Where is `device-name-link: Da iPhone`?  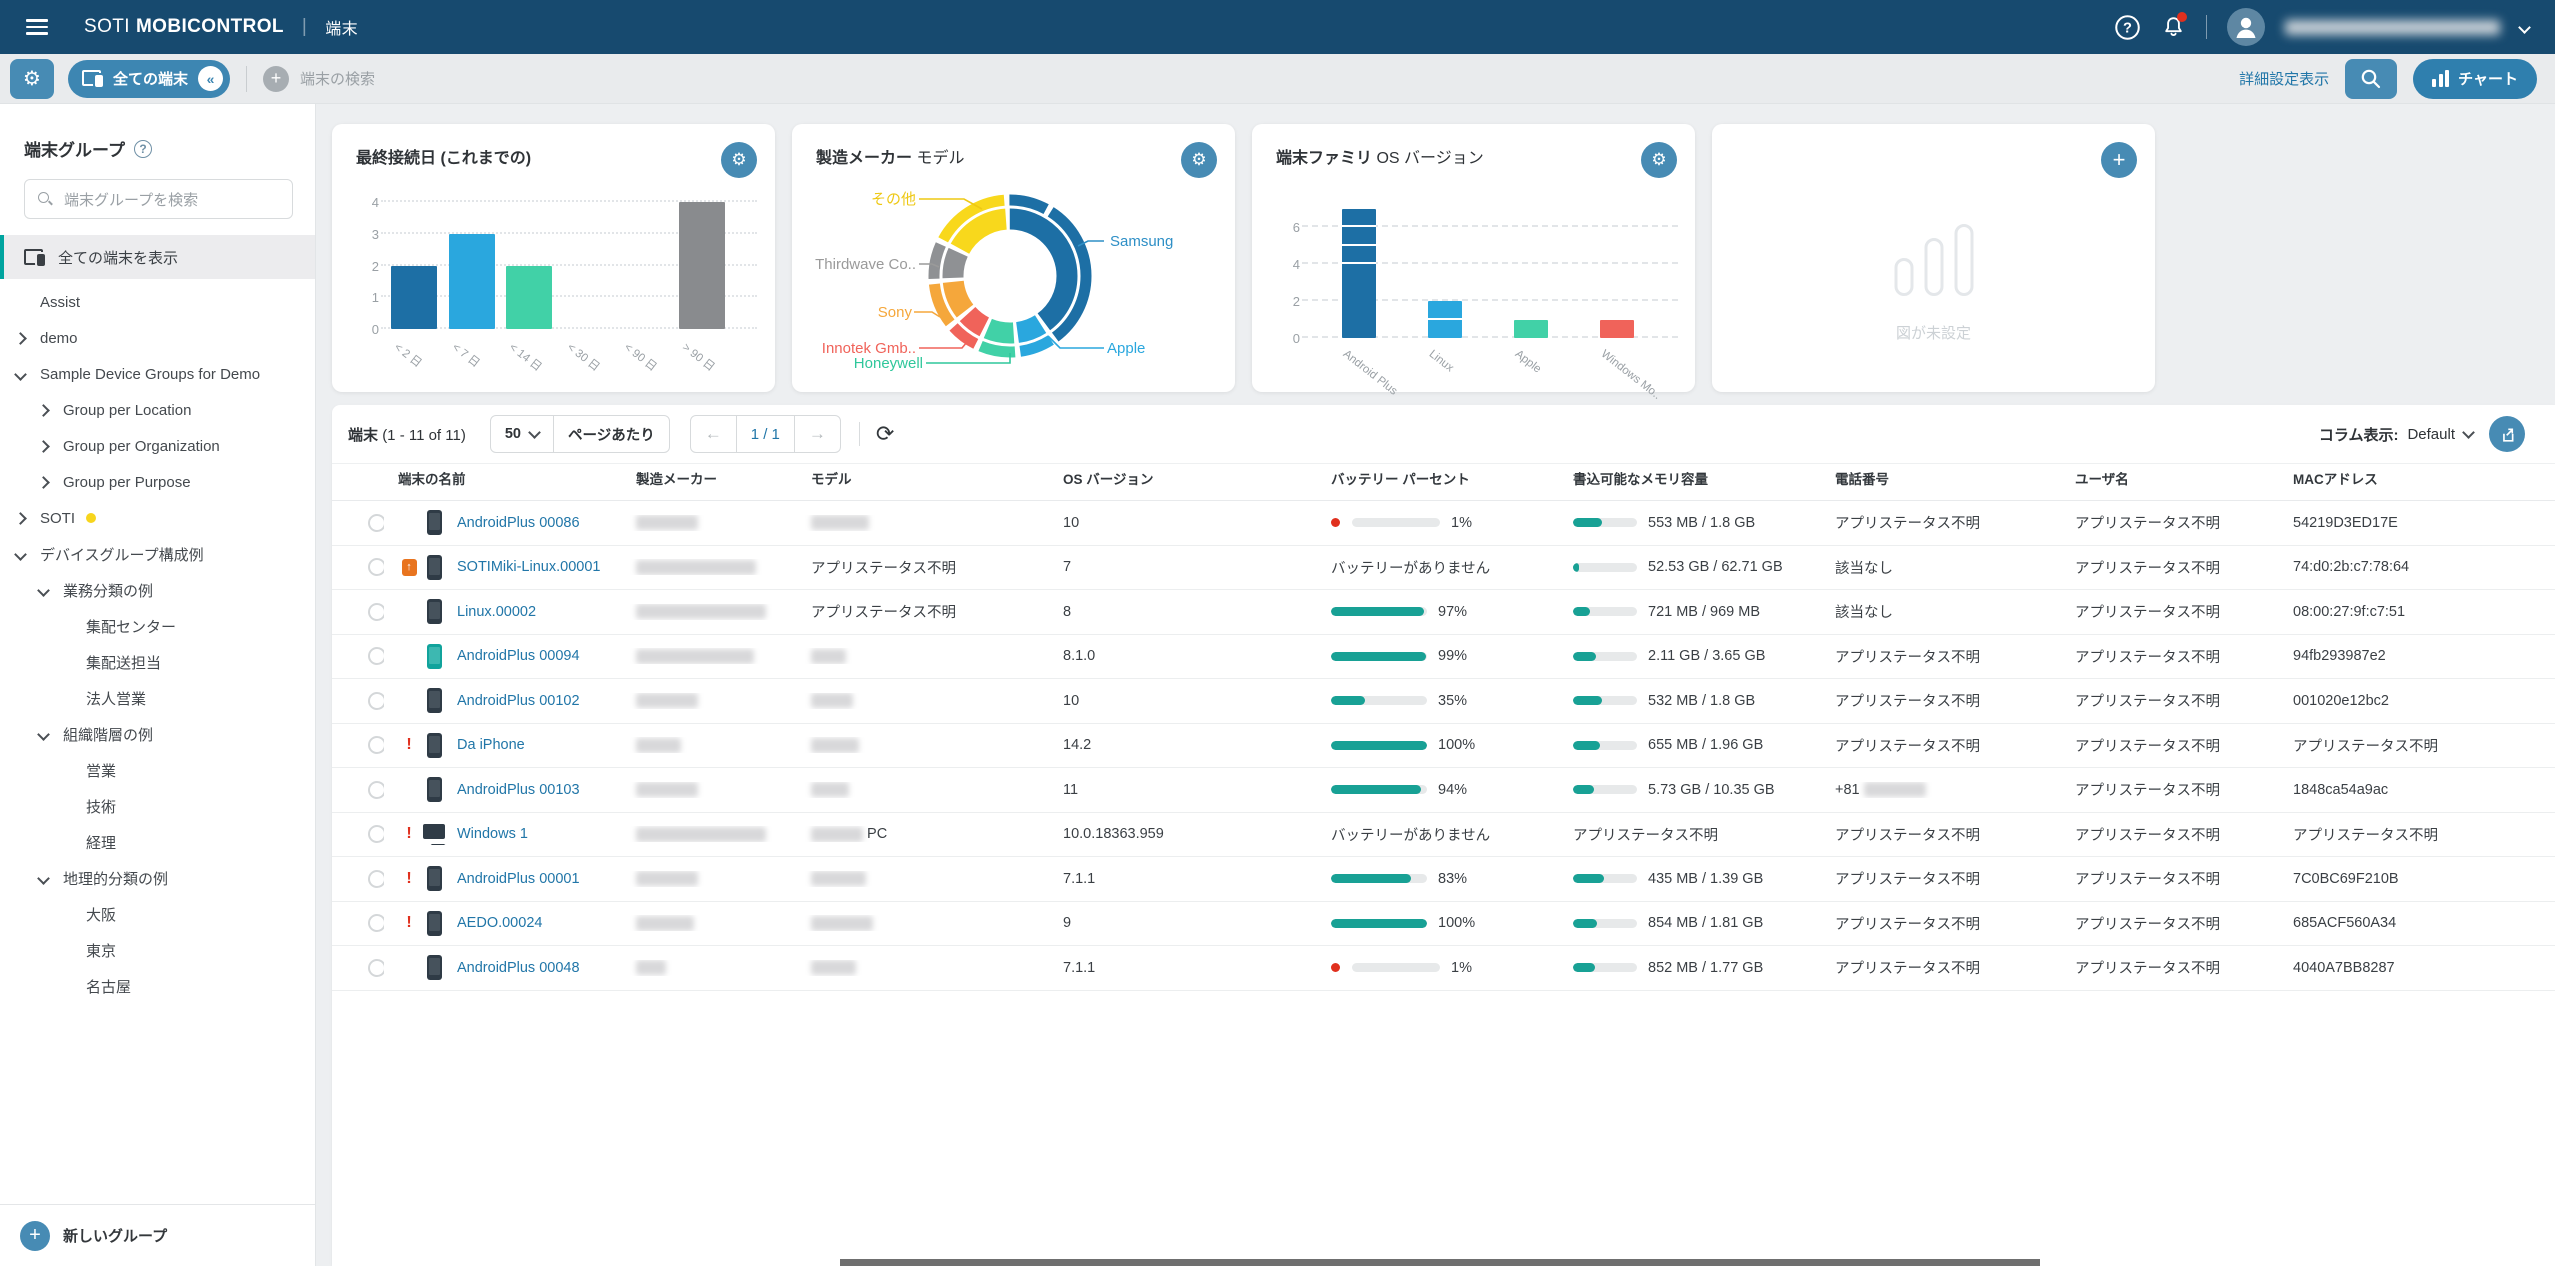 device-name-link: Da iPhone is located at coordinates (491, 745).